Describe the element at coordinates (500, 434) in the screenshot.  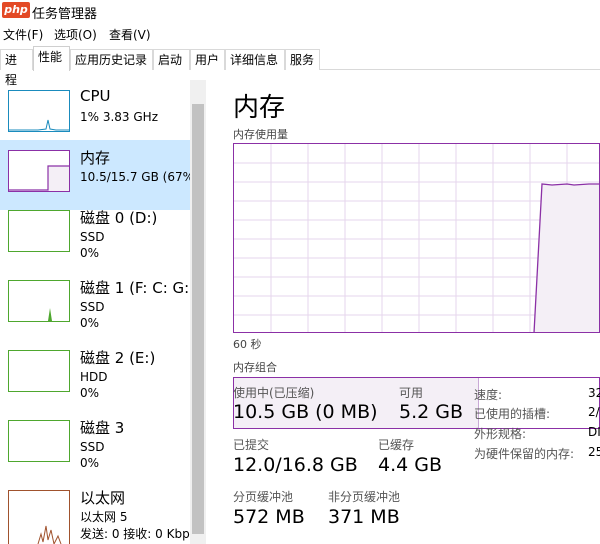
I see `form-factor-label: 外形规格:` at that location.